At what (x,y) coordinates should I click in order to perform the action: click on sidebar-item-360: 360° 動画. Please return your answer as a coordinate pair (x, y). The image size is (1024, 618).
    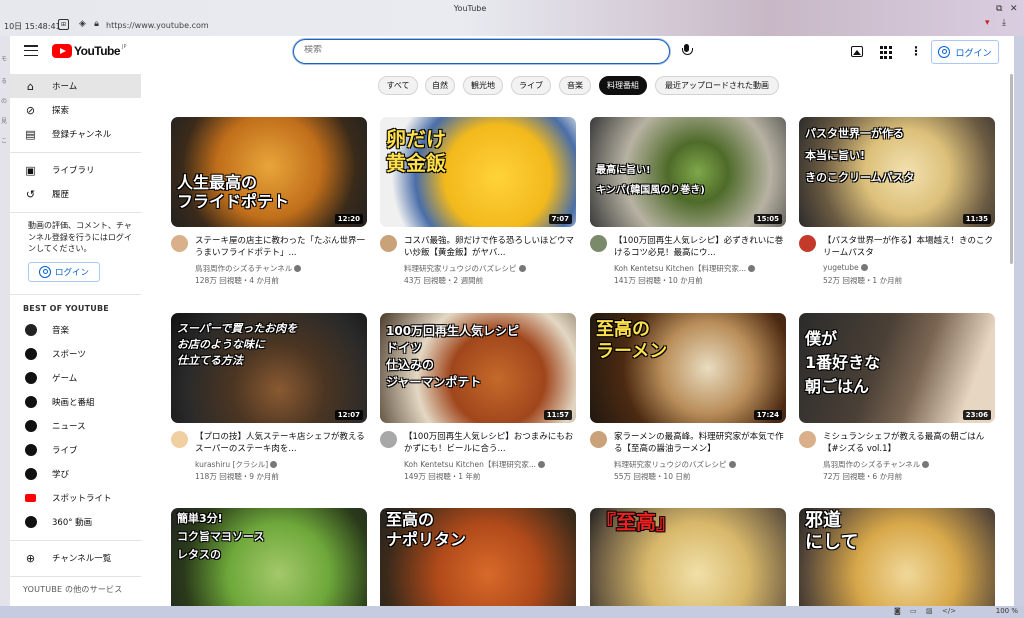
    Looking at the image, I should click on (75, 522).